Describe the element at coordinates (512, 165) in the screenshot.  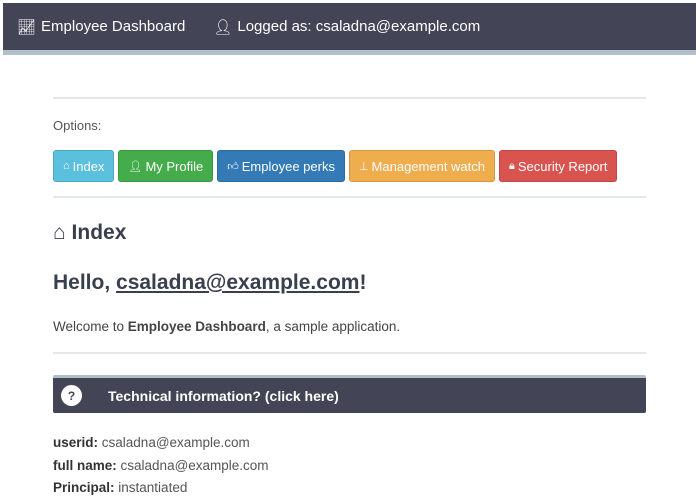
I see `lock-icon: 🔒︎` at that location.